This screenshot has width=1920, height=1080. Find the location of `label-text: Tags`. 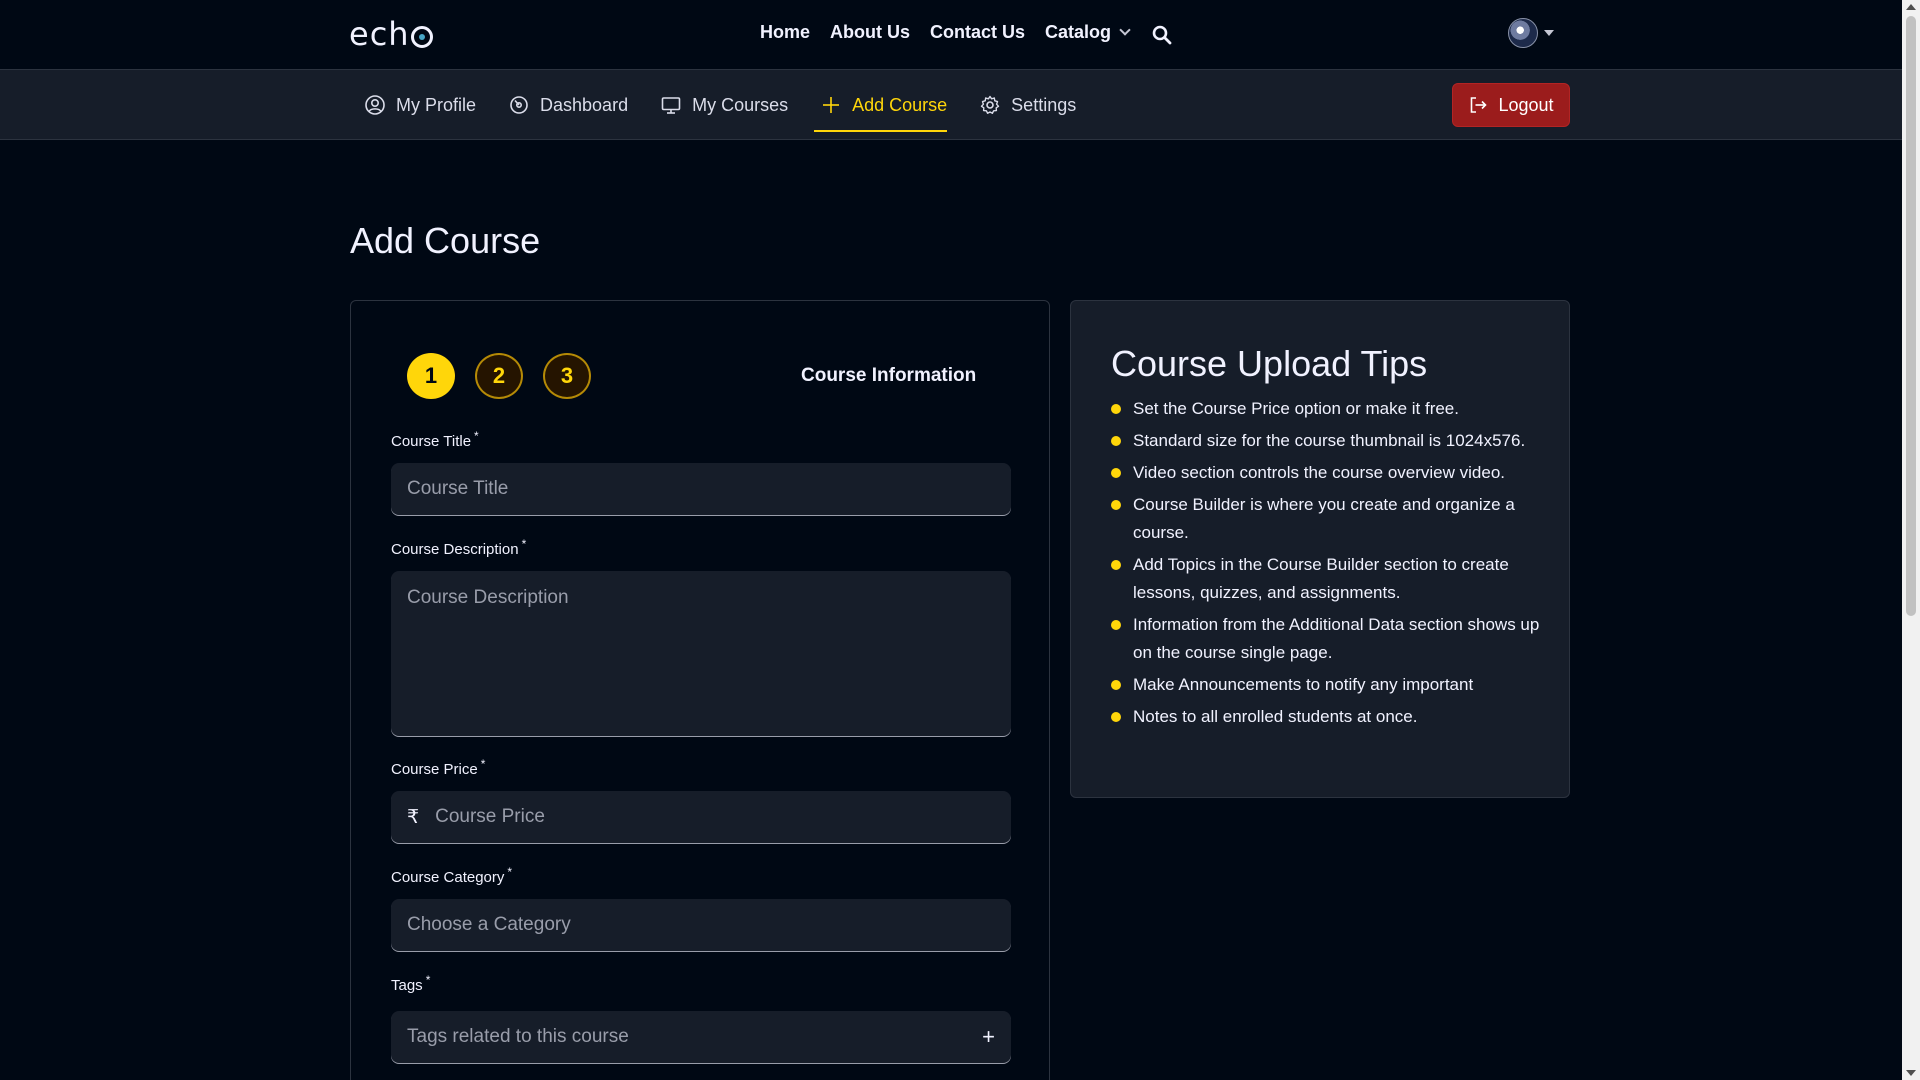

label-text: Tags is located at coordinates (407, 985).